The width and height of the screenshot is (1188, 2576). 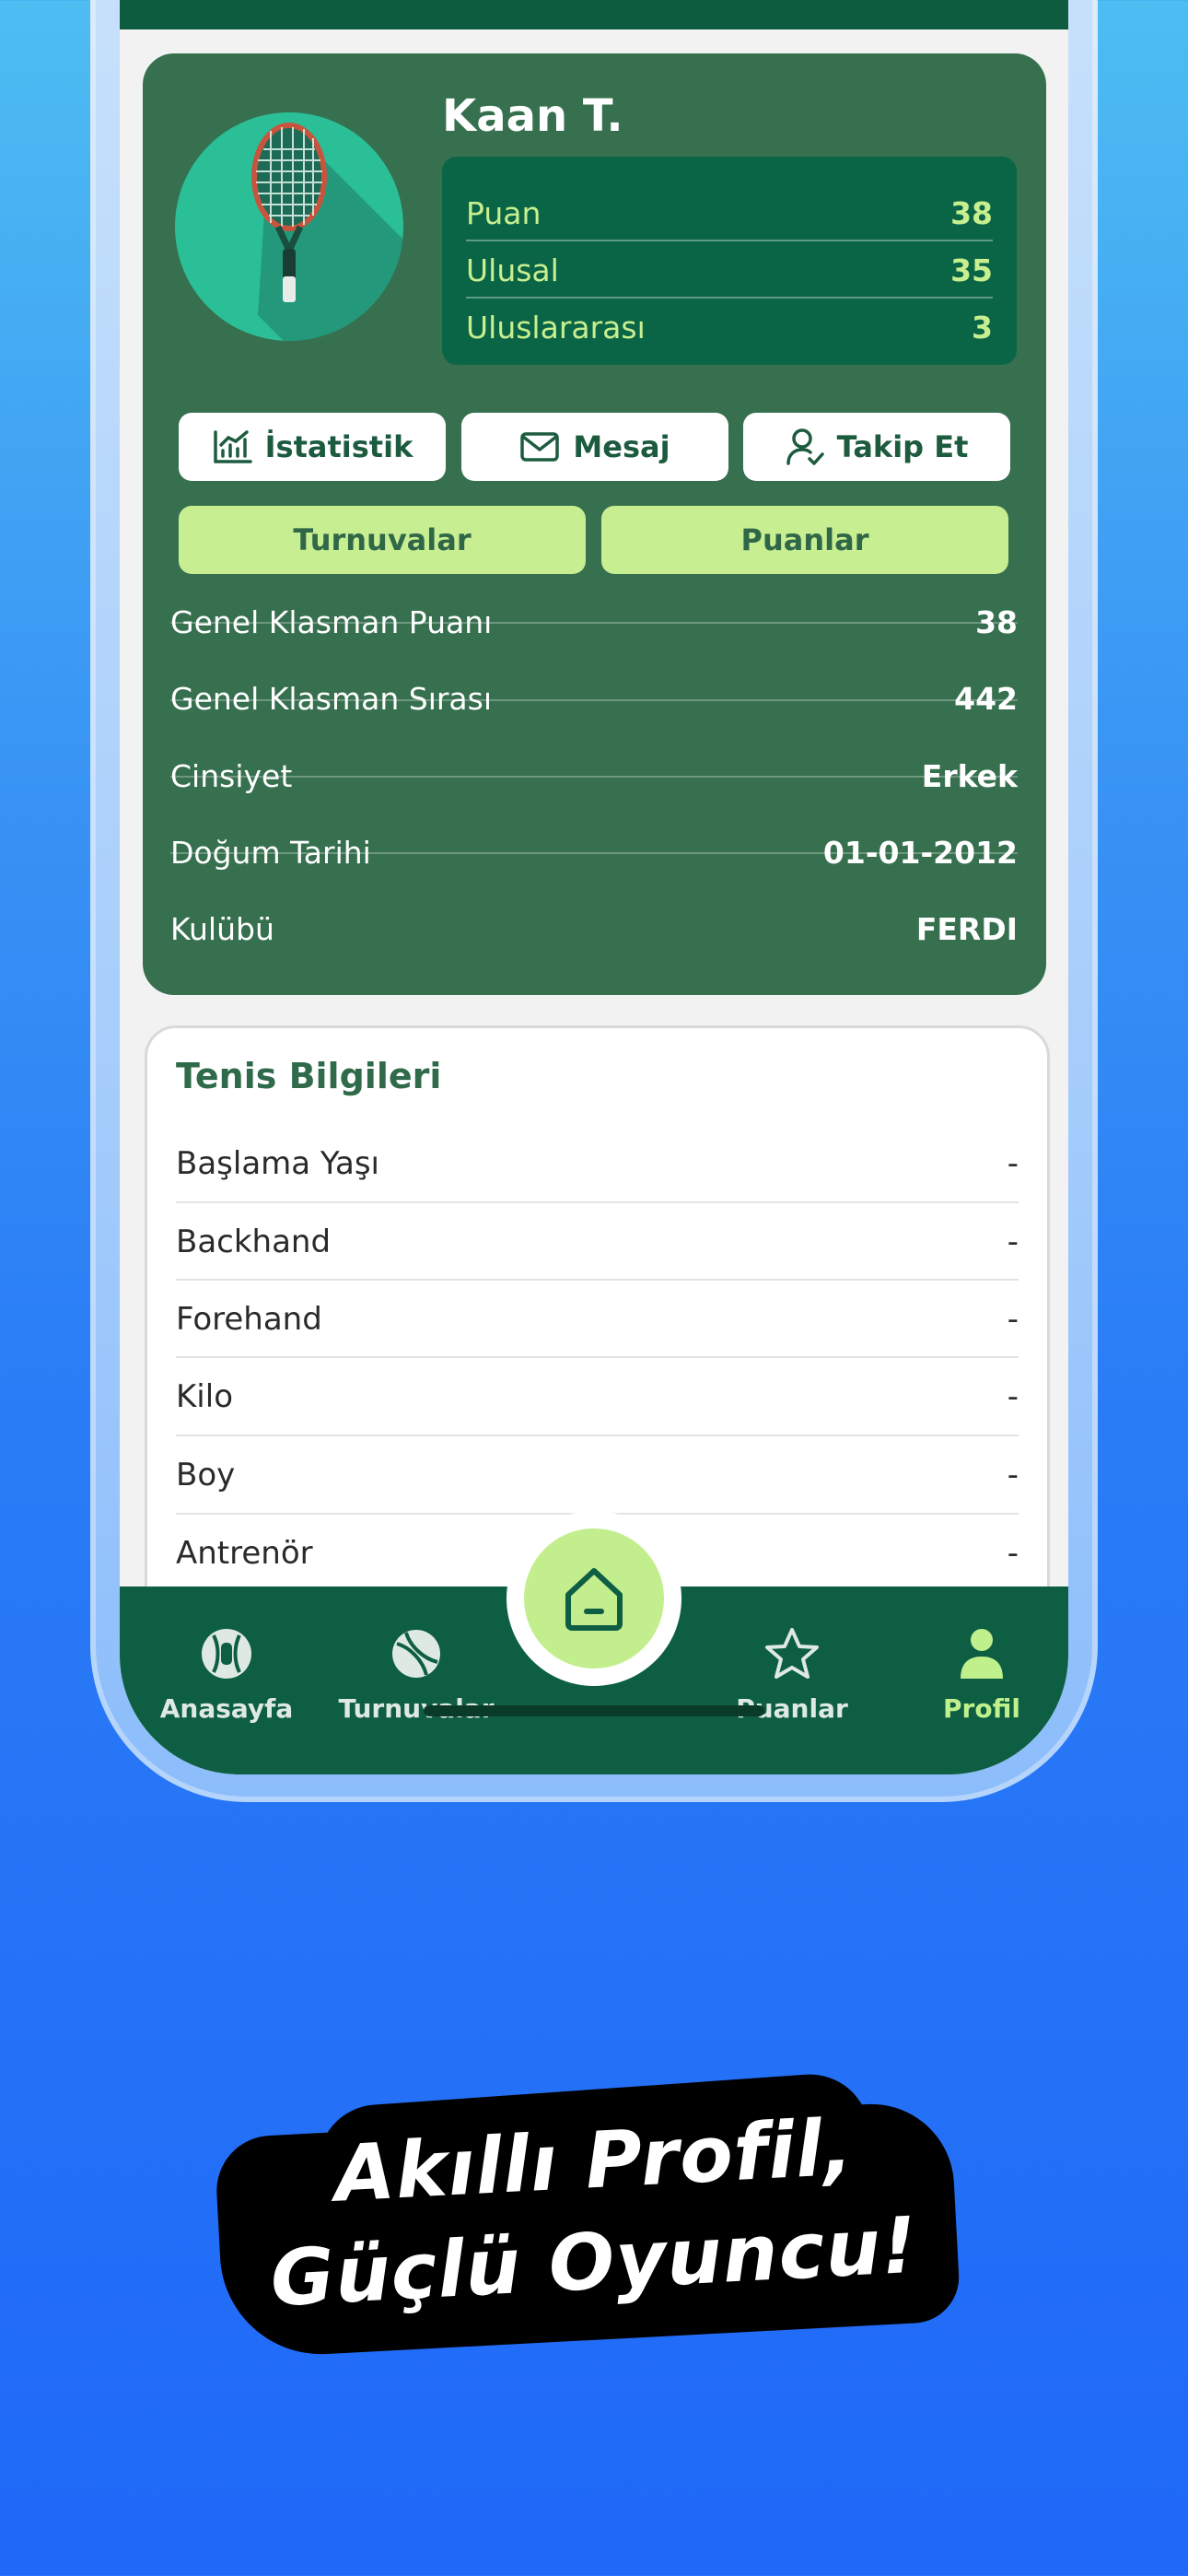 I want to click on tennis-ball-icon, so click(x=416, y=1654).